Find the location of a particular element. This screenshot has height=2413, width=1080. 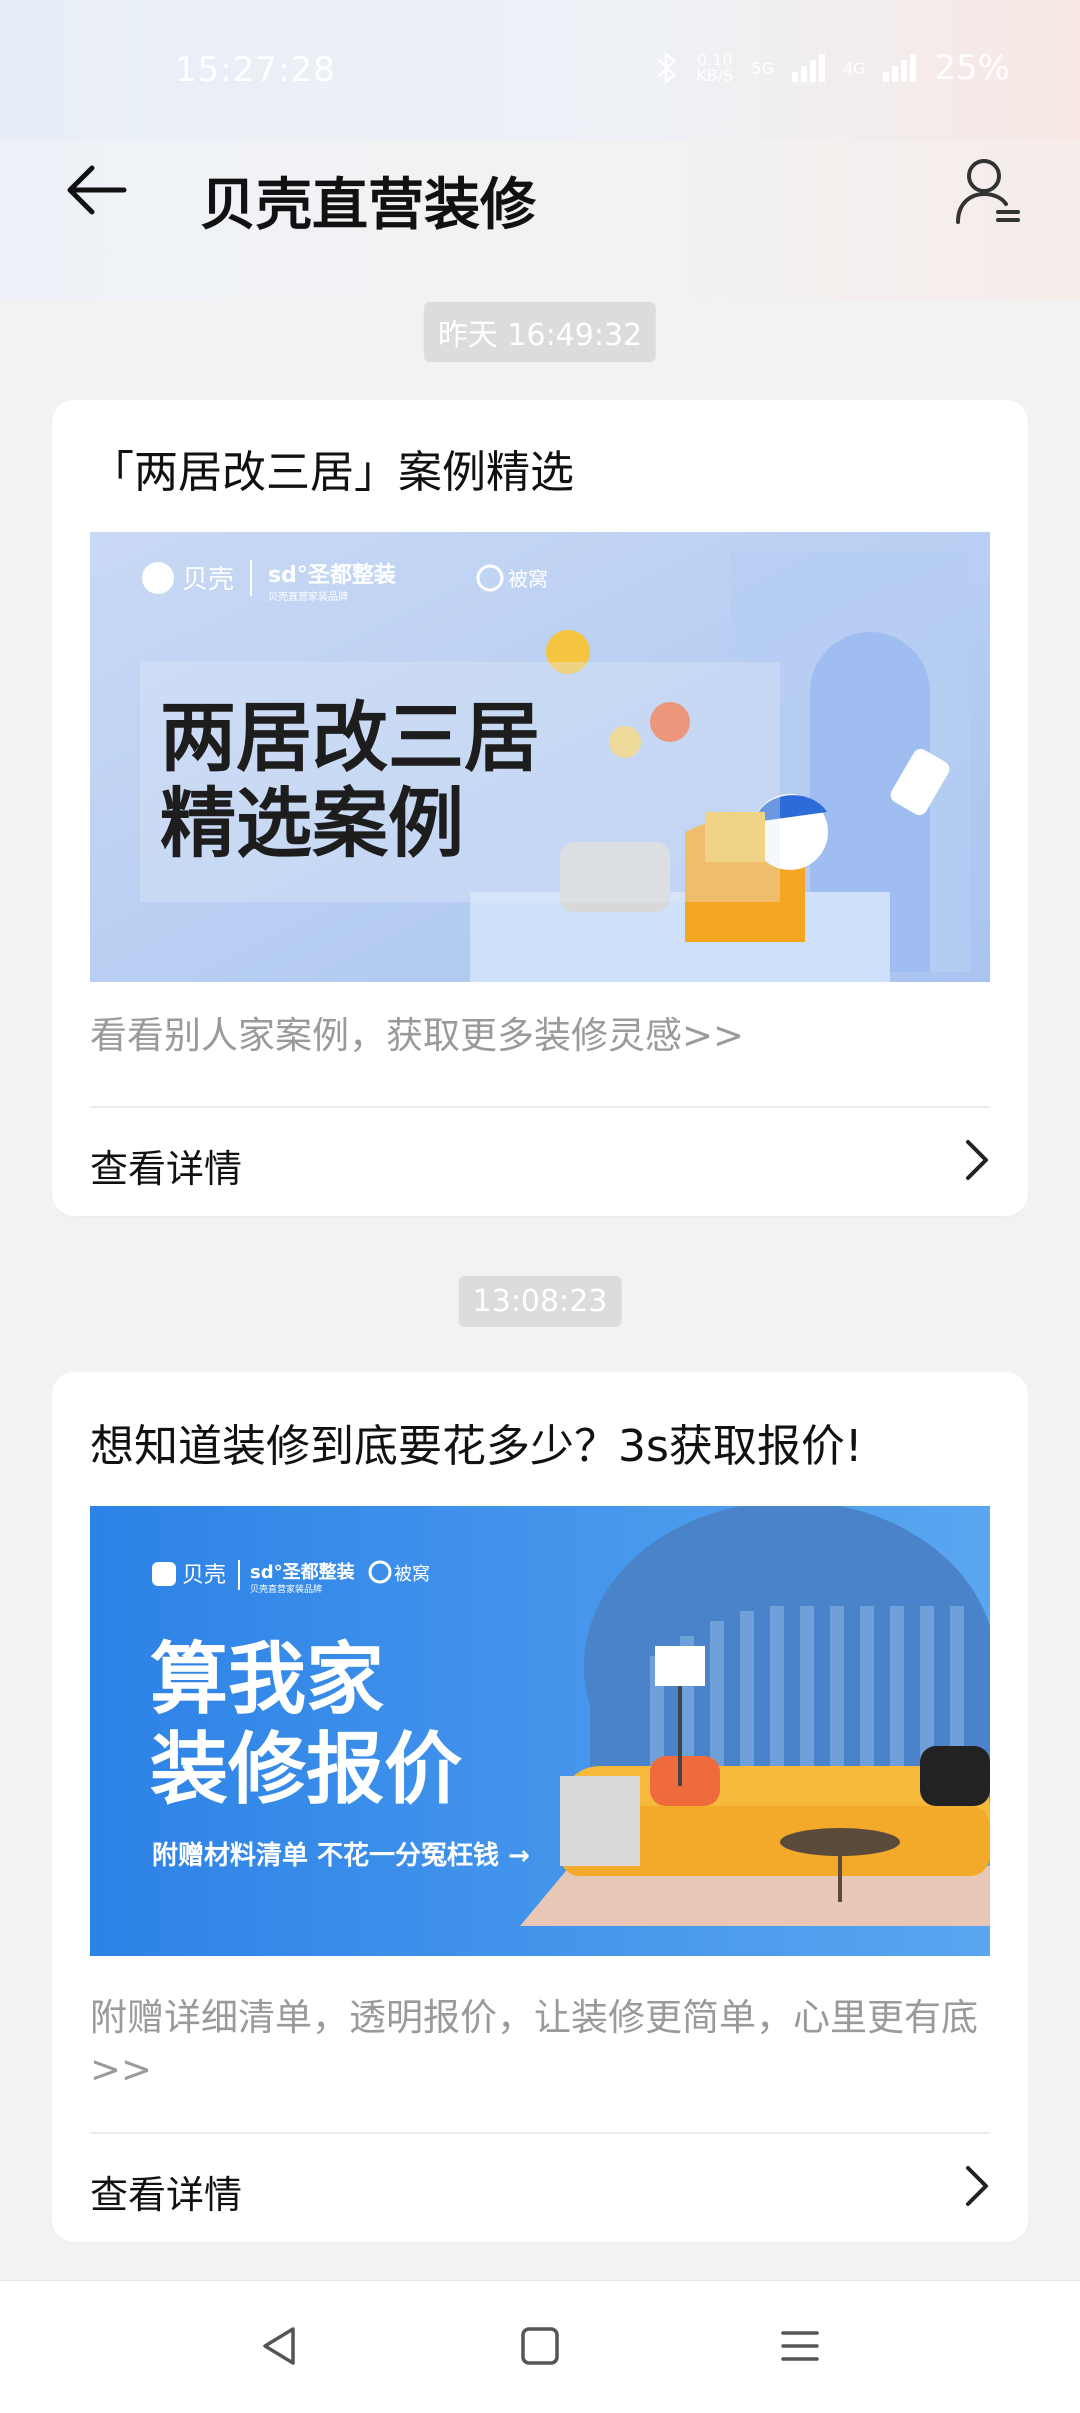

net-5g-label: 5G is located at coordinates (762, 68).